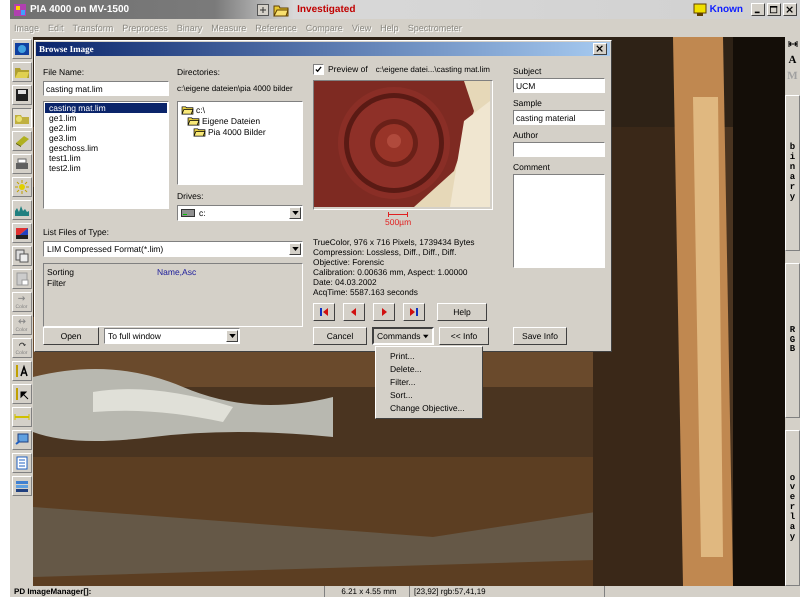 This screenshot has width=803, height=597. What do you see at coordinates (22, 256) in the screenshot?
I see `copy-icon` at bounding box center [22, 256].